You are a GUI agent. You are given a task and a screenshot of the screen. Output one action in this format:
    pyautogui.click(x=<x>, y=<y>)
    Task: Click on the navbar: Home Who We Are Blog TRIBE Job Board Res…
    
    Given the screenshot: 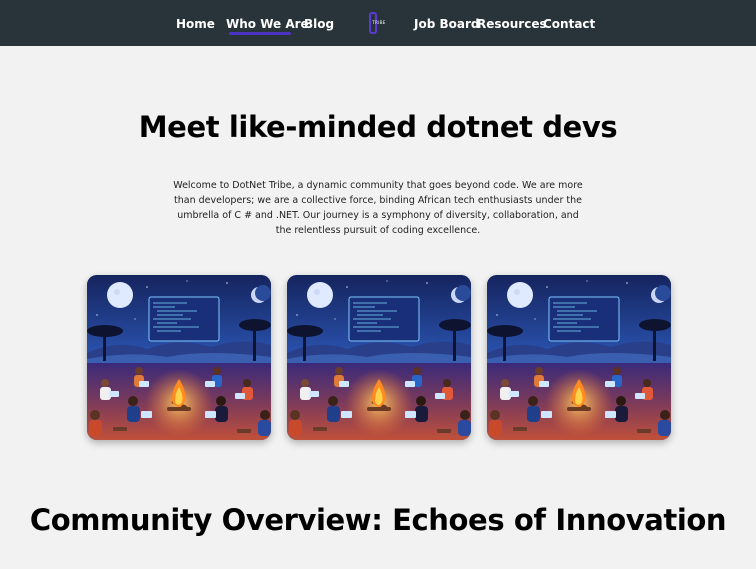 What is the action you would take?
    pyautogui.click(x=378, y=23)
    